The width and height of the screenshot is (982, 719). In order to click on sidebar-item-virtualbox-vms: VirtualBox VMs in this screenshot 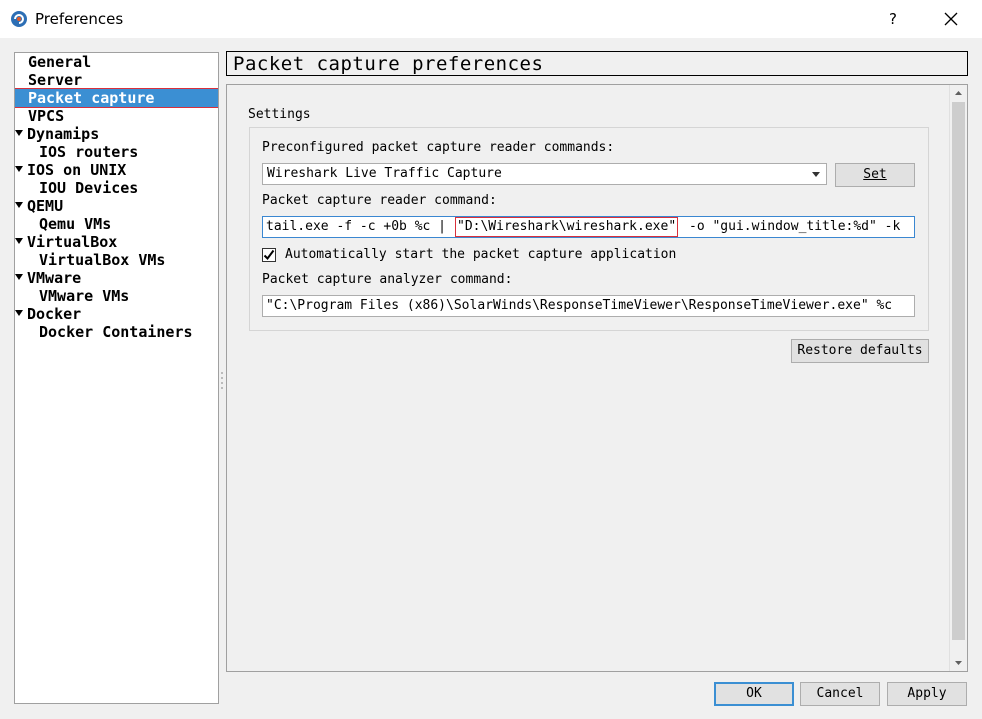, I will do `click(102, 260)`.